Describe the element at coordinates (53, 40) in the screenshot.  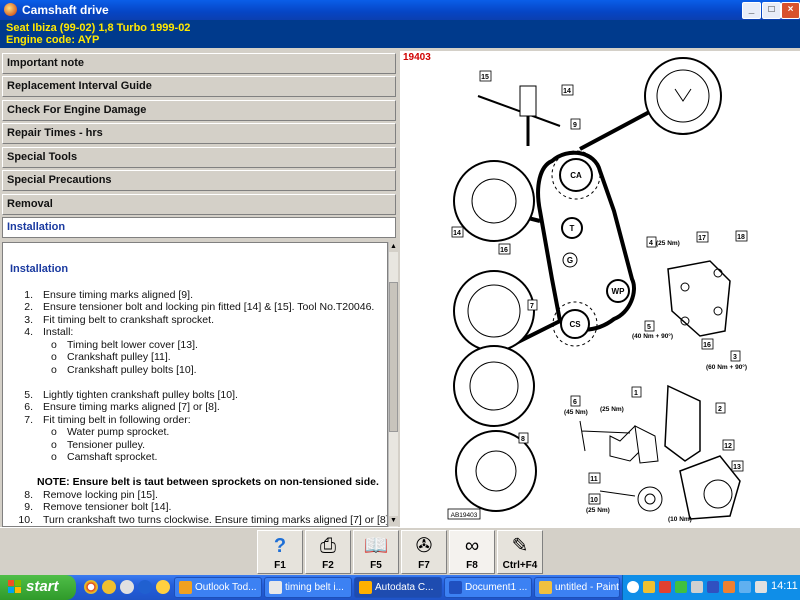
I see `engine-code: Engine code: AYP` at that location.